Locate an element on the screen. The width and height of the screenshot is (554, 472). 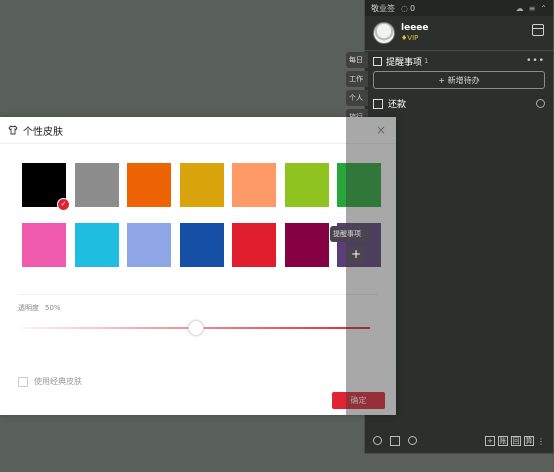
history-icon is located at coordinates (377, 440).